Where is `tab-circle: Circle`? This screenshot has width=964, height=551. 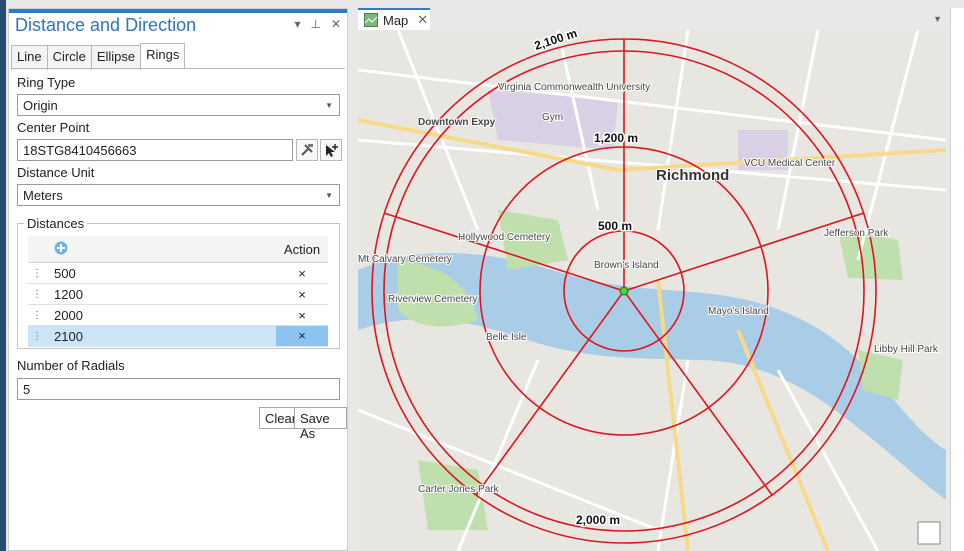 tab-circle: Circle is located at coordinates (69, 57).